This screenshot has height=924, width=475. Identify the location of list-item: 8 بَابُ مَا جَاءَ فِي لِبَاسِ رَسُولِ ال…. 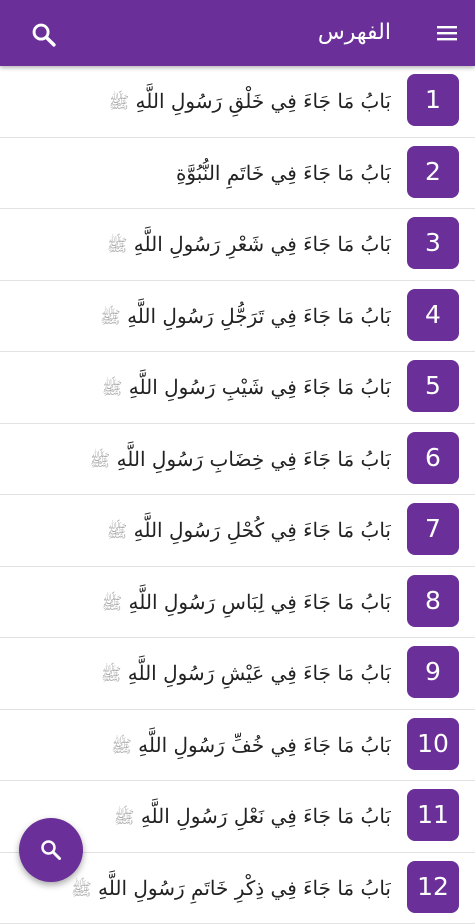
(237, 603).